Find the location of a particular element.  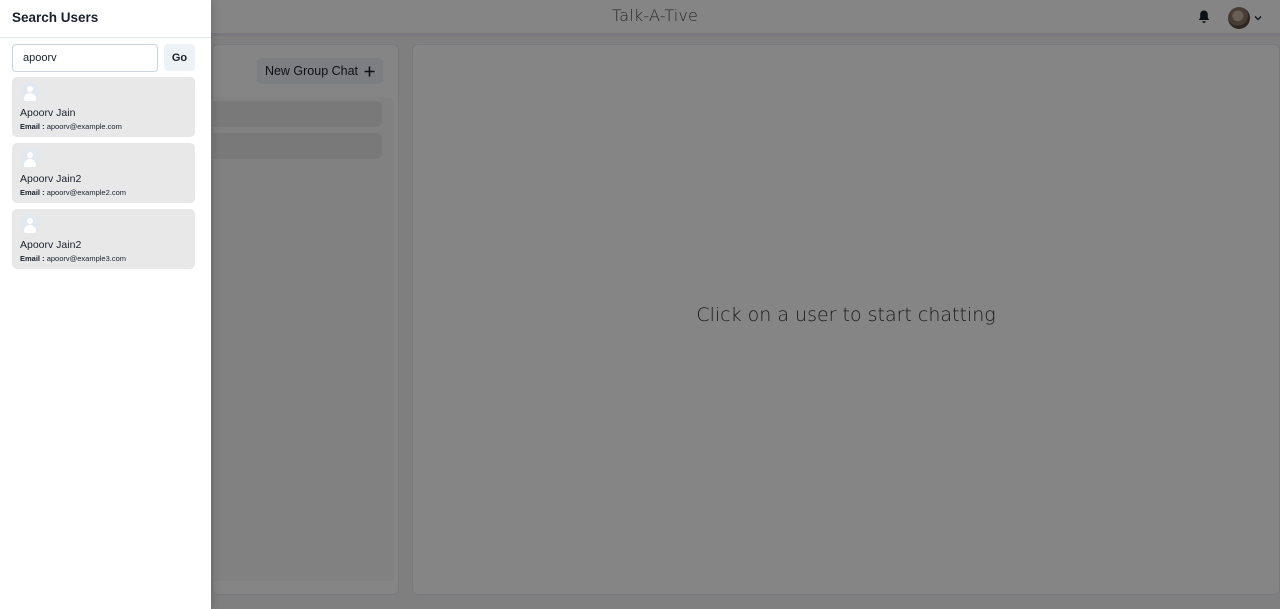

search-input is located at coordinates (85, 58).